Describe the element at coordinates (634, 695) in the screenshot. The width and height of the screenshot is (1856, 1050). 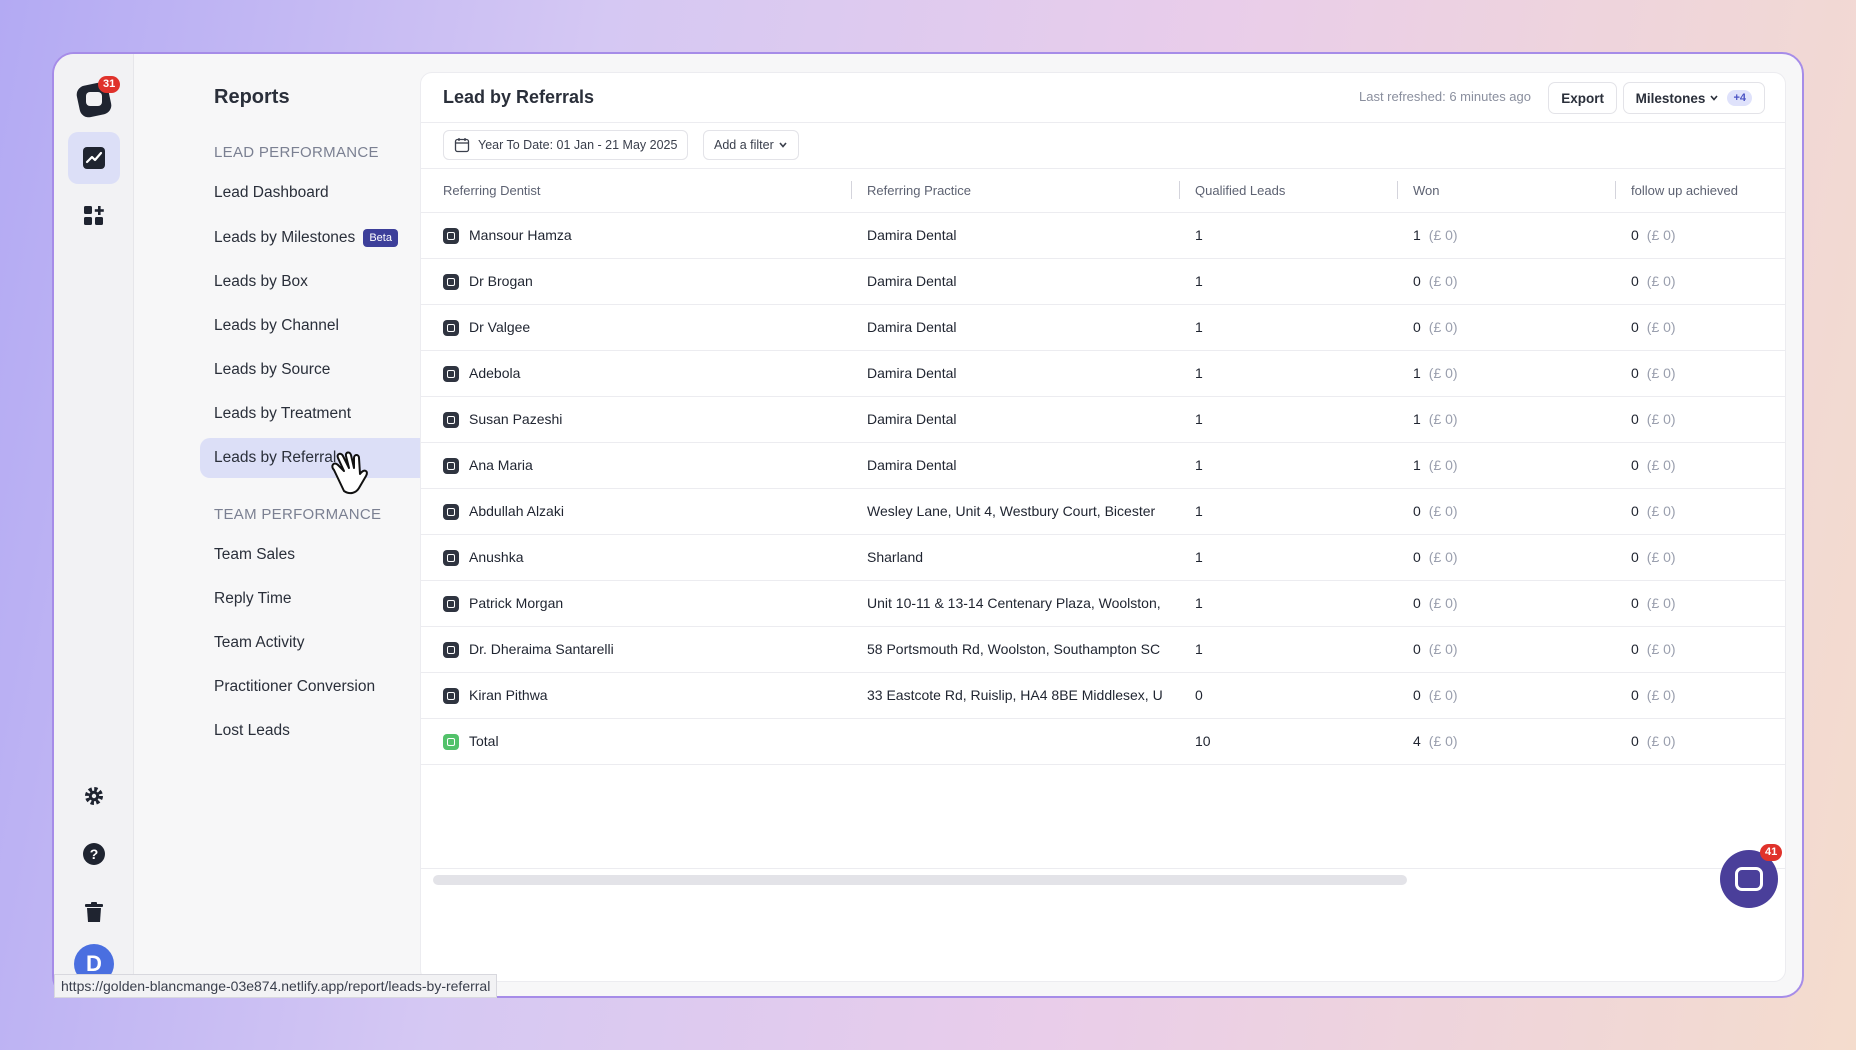
I see `referring-dentist-cell: Kiran Pithwa` at that location.